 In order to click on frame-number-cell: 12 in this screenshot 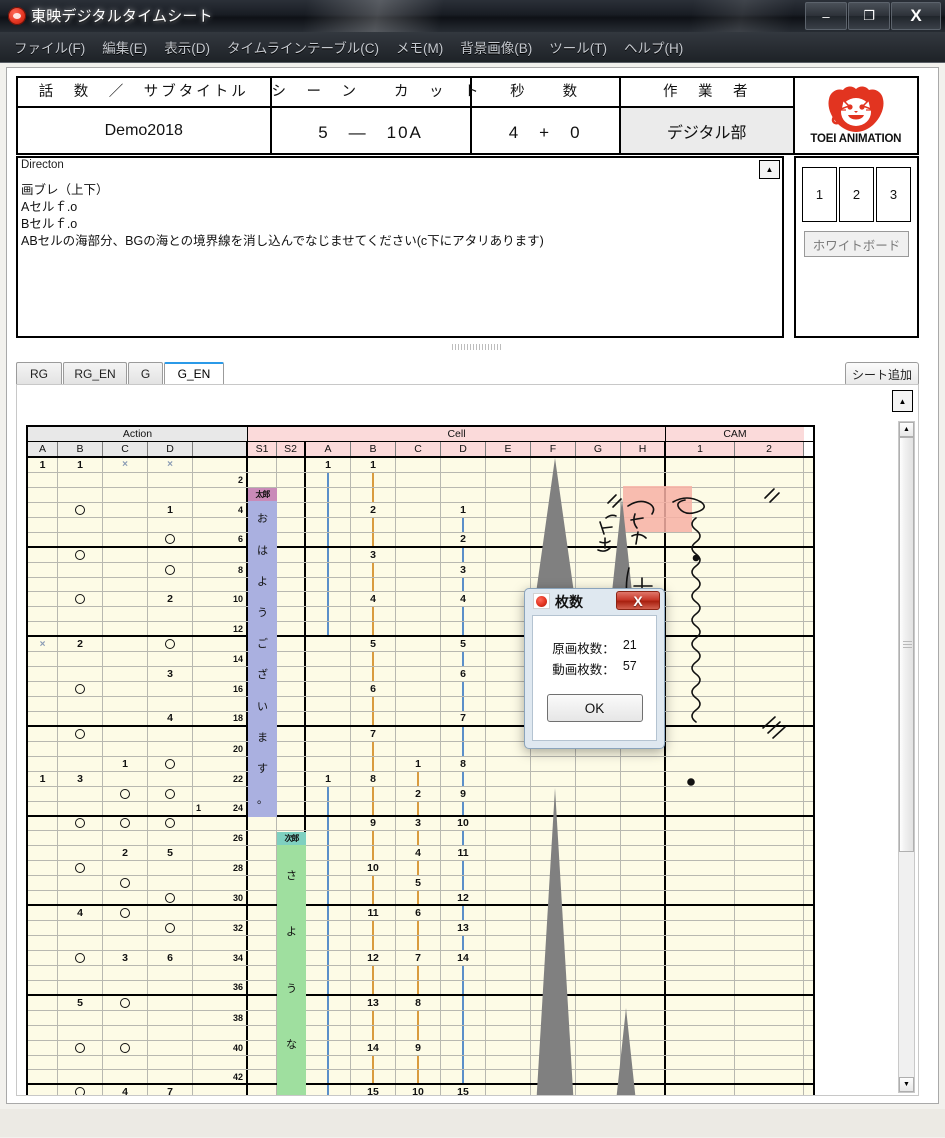, I will do `click(220, 628)`.